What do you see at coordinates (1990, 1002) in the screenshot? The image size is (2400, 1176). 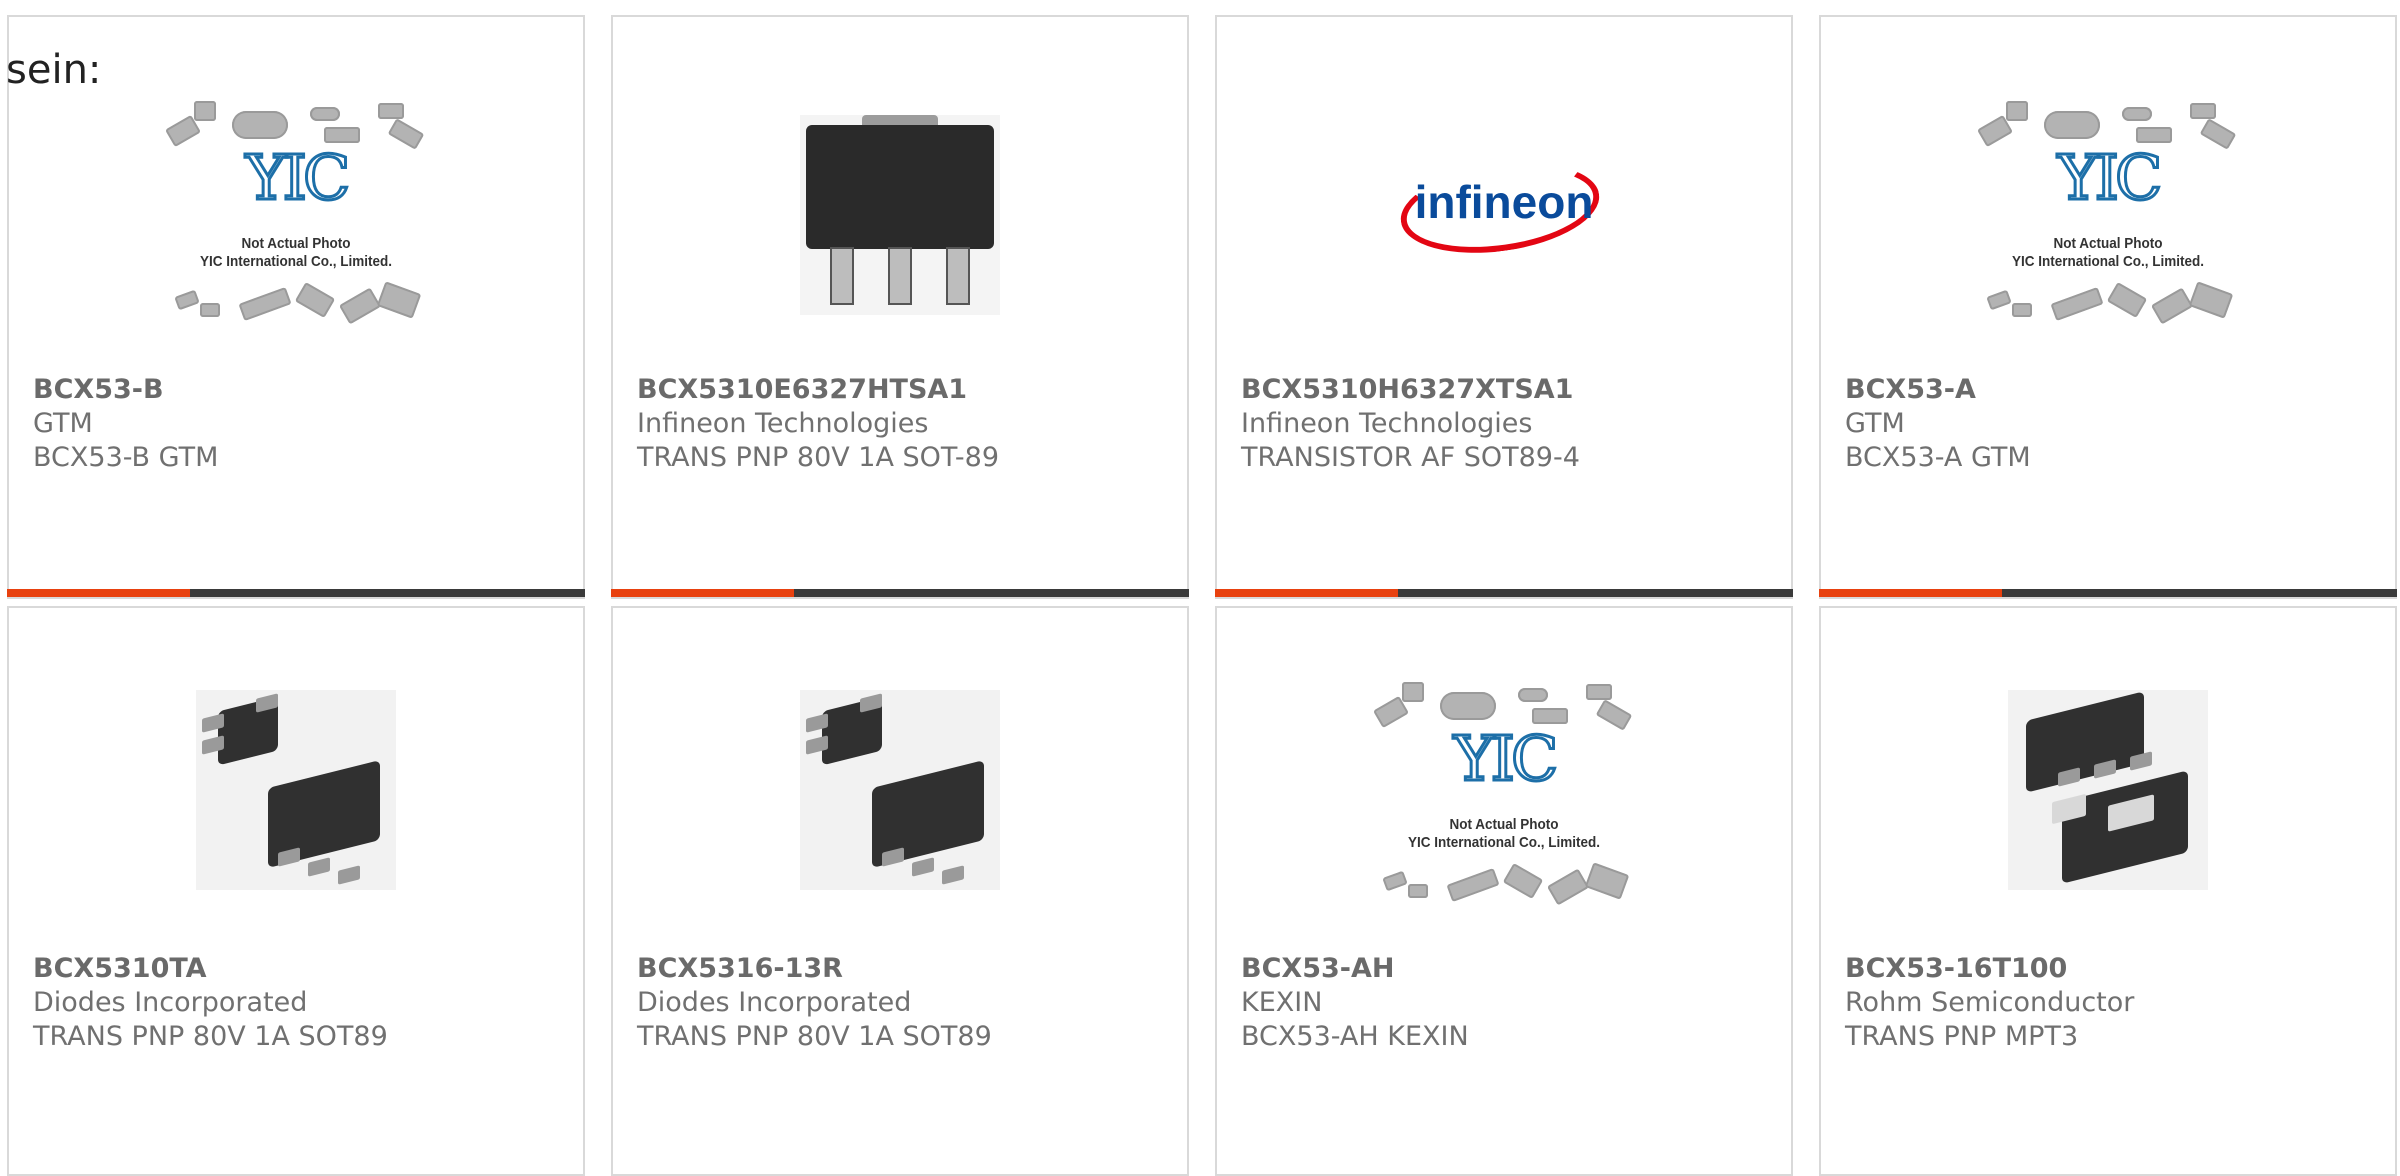 I see `manufacturer: Rohm Semiconductor` at bounding box center [1990, 1002].